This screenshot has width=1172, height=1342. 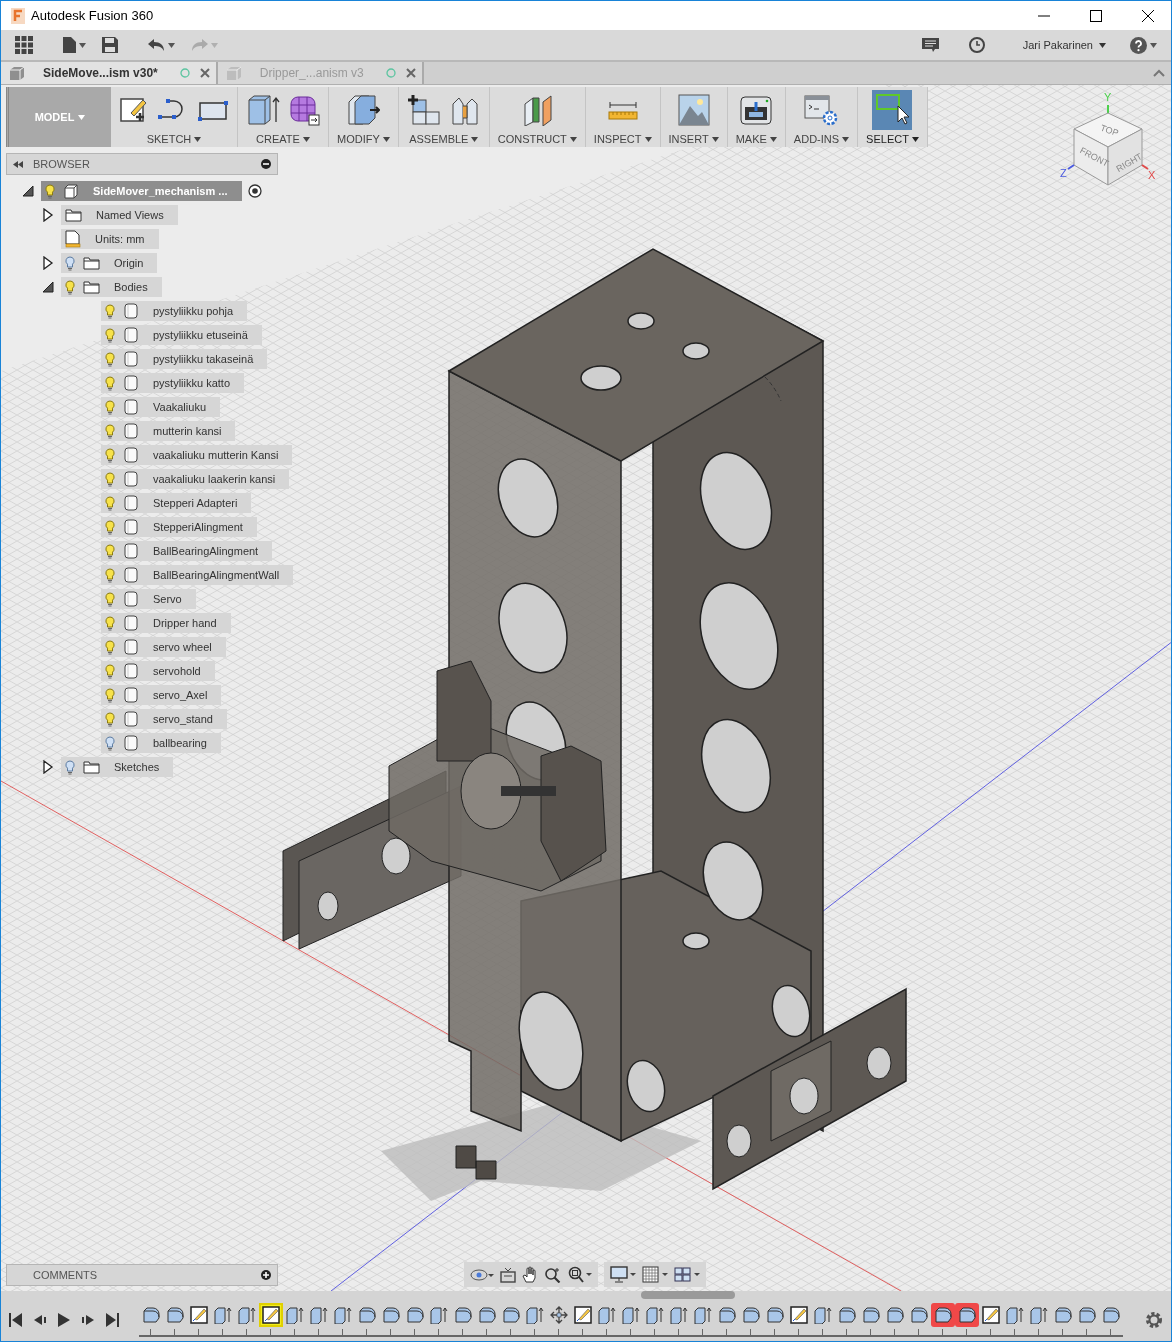 What do you see at coordinates (160, 407) in the screenshot?
I see `browser-item: Vaakaliuku` at bounding box center [160, 407].